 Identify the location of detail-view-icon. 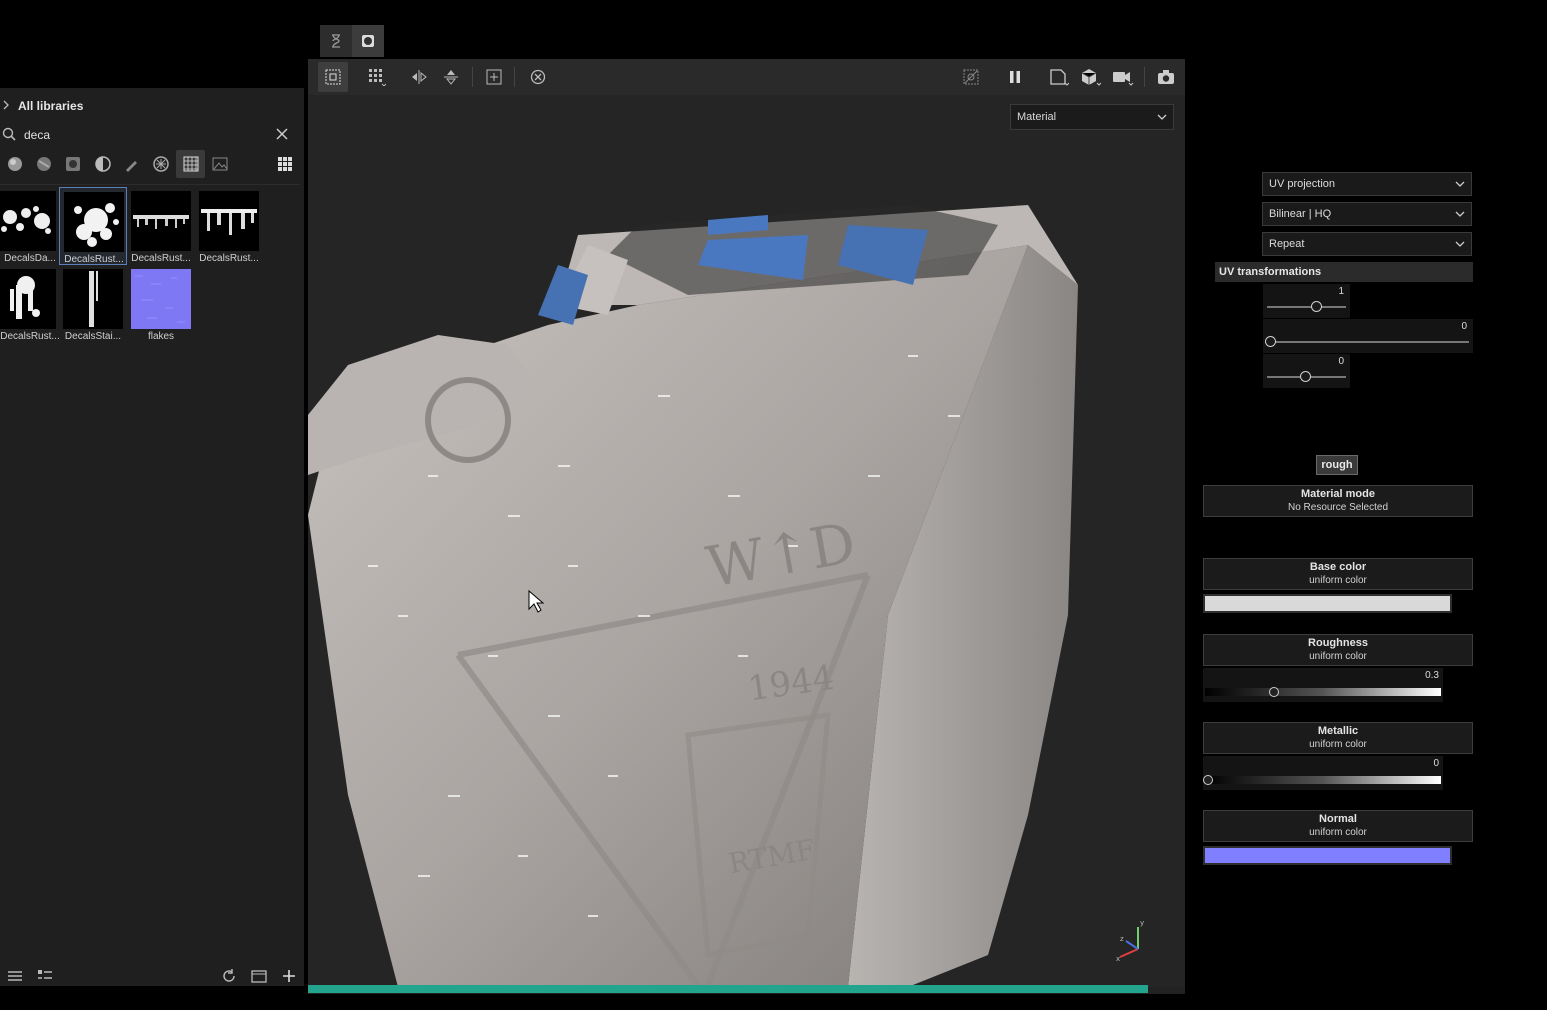
(45, 976).